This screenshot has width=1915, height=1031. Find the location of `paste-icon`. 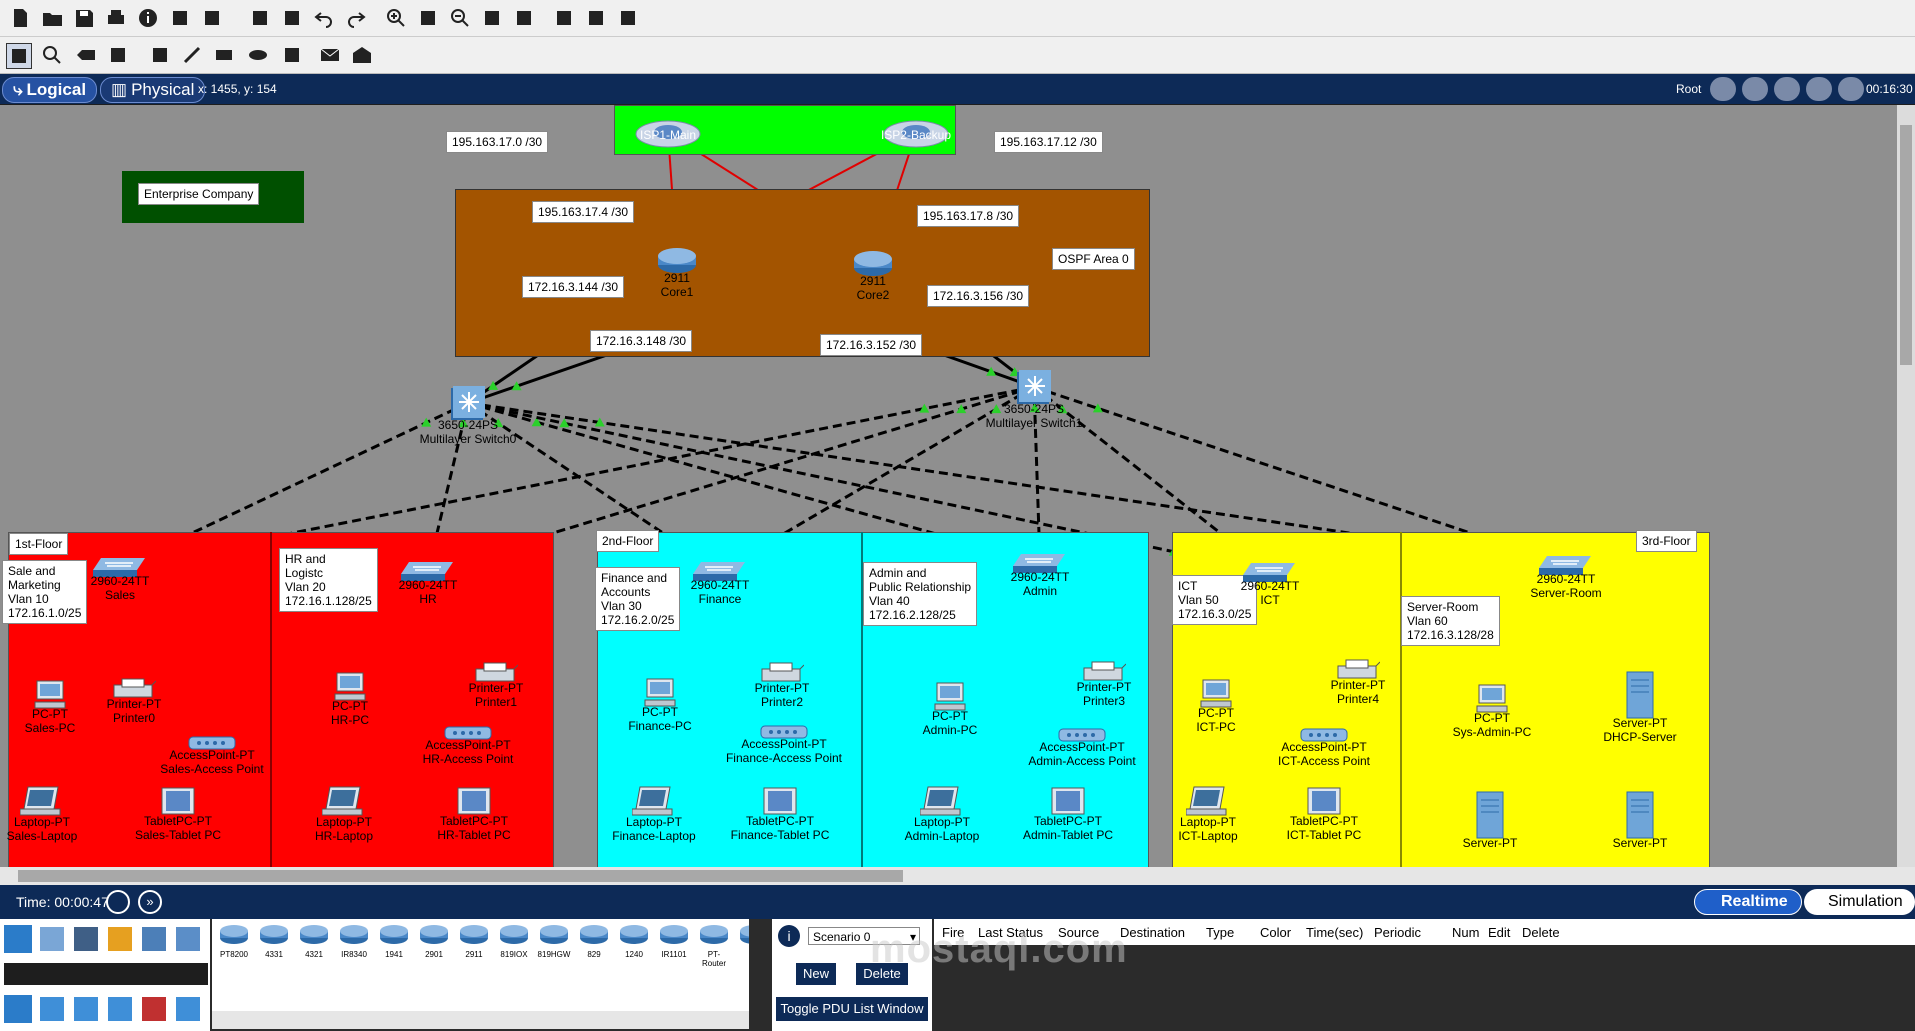

paste-icon is located at coordinates (292, 18).